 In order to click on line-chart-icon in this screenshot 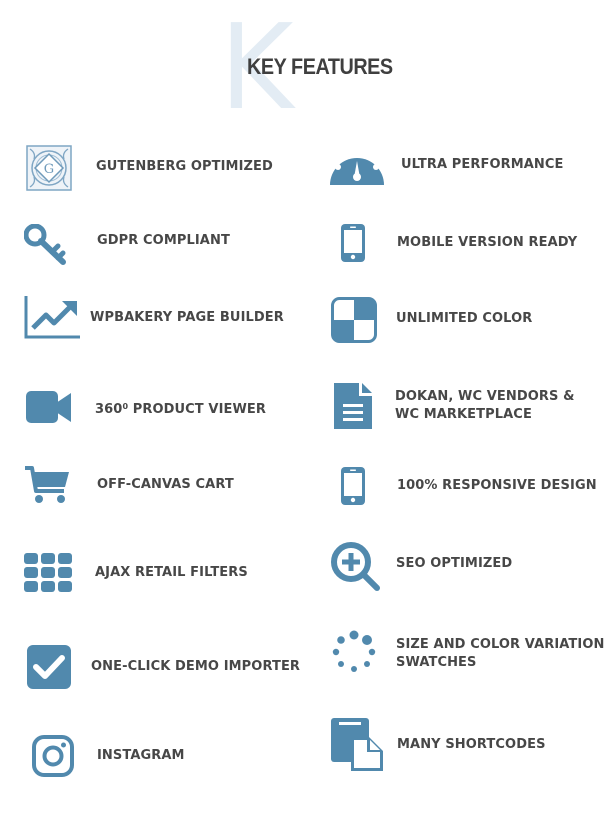, I will do `click(53, 318)`.